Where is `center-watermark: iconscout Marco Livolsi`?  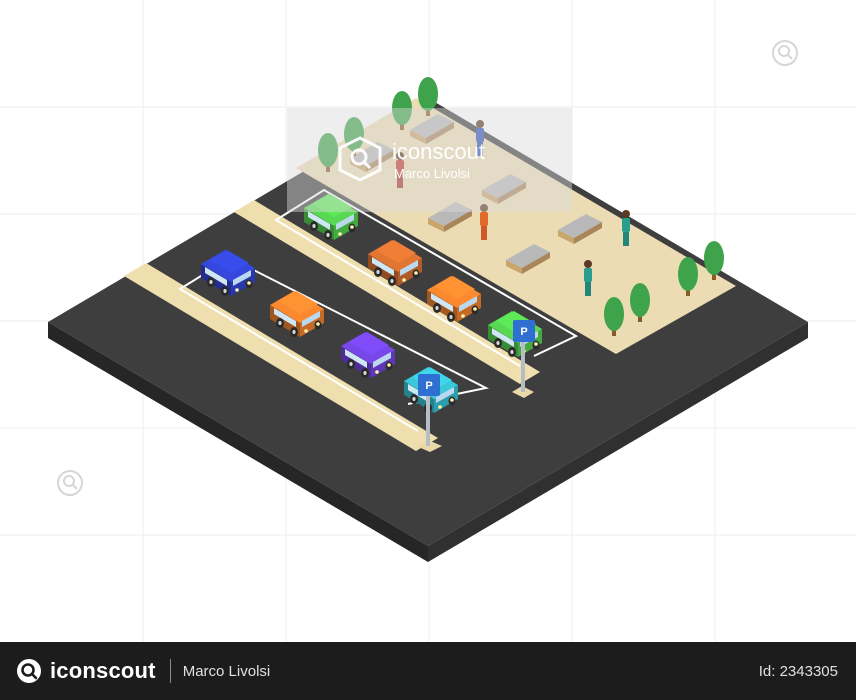 center-watermark: iconscout Marco Livolsi is located at coordinates (429, 160).